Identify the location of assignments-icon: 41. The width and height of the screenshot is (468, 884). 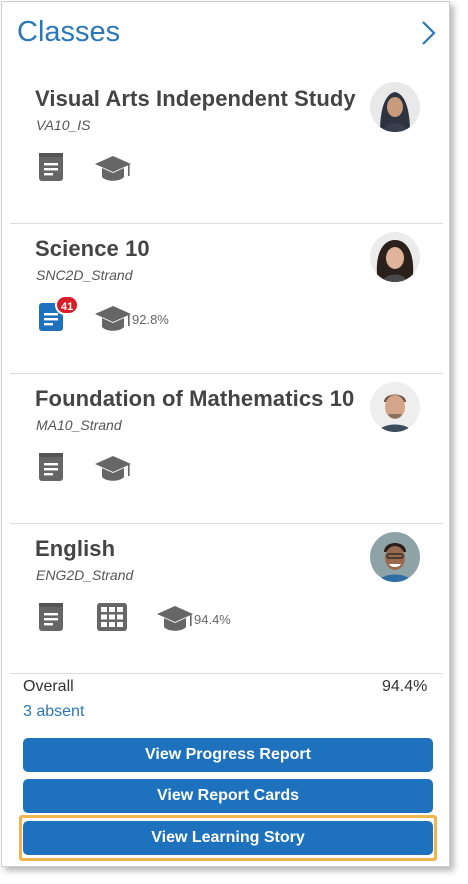
(59, 313).